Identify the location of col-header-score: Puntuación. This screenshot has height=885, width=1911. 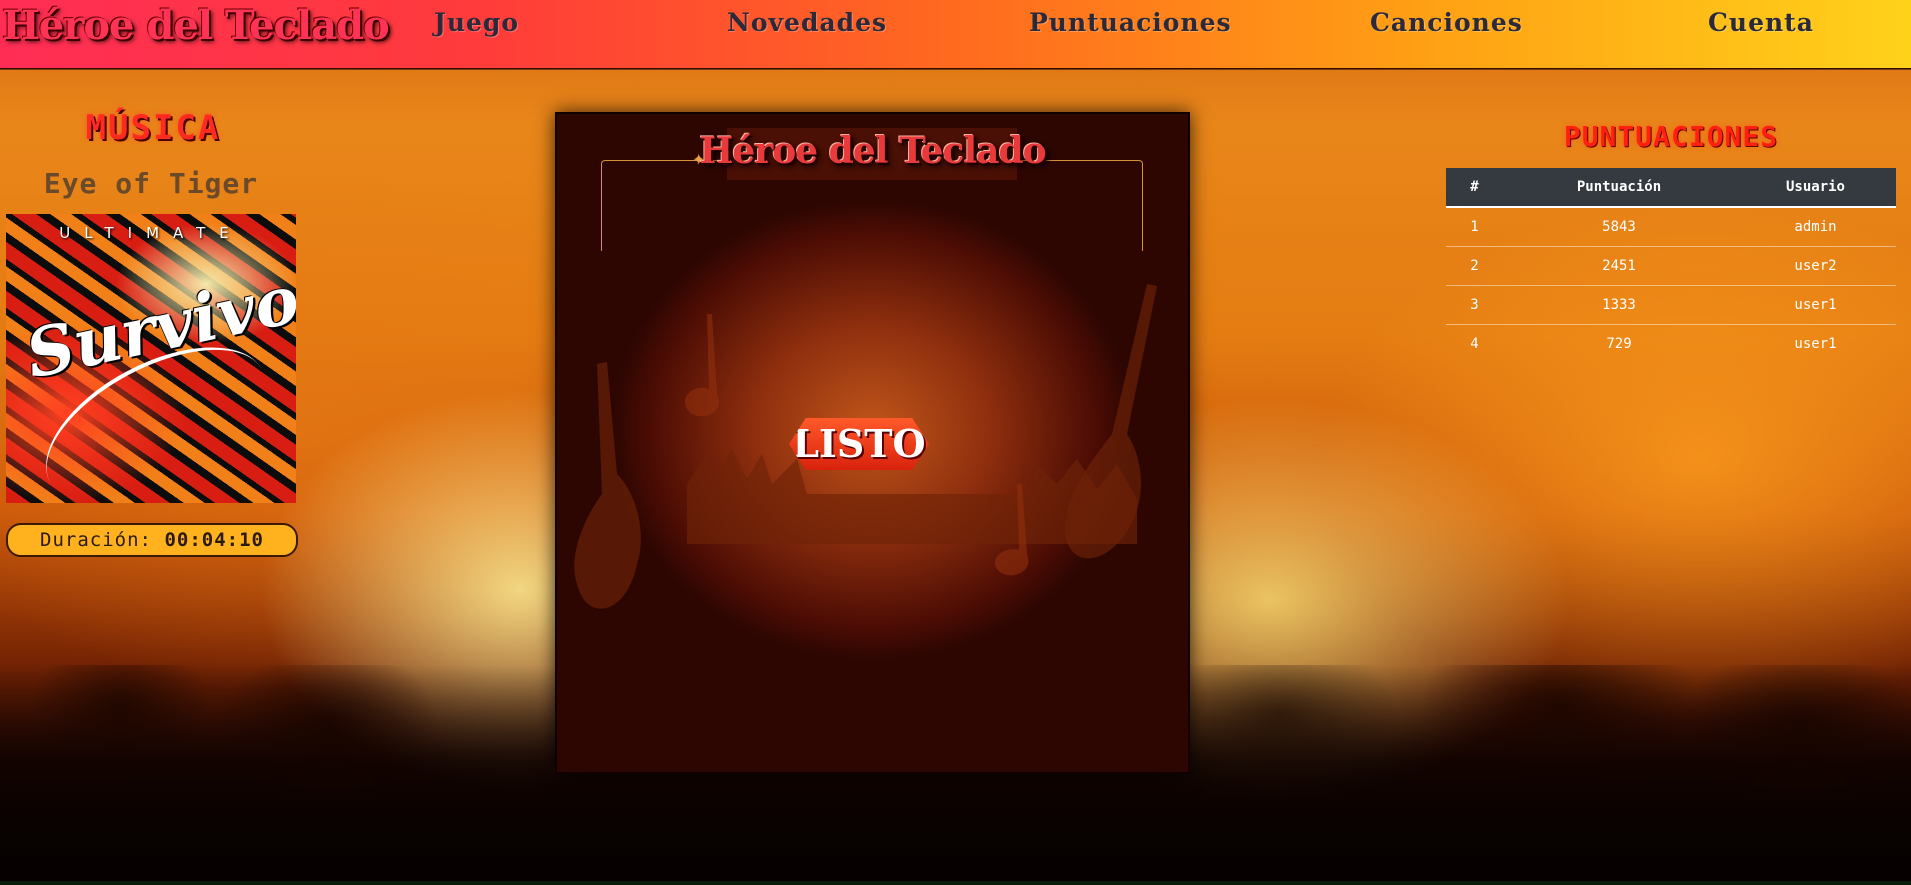
(1619, 188).